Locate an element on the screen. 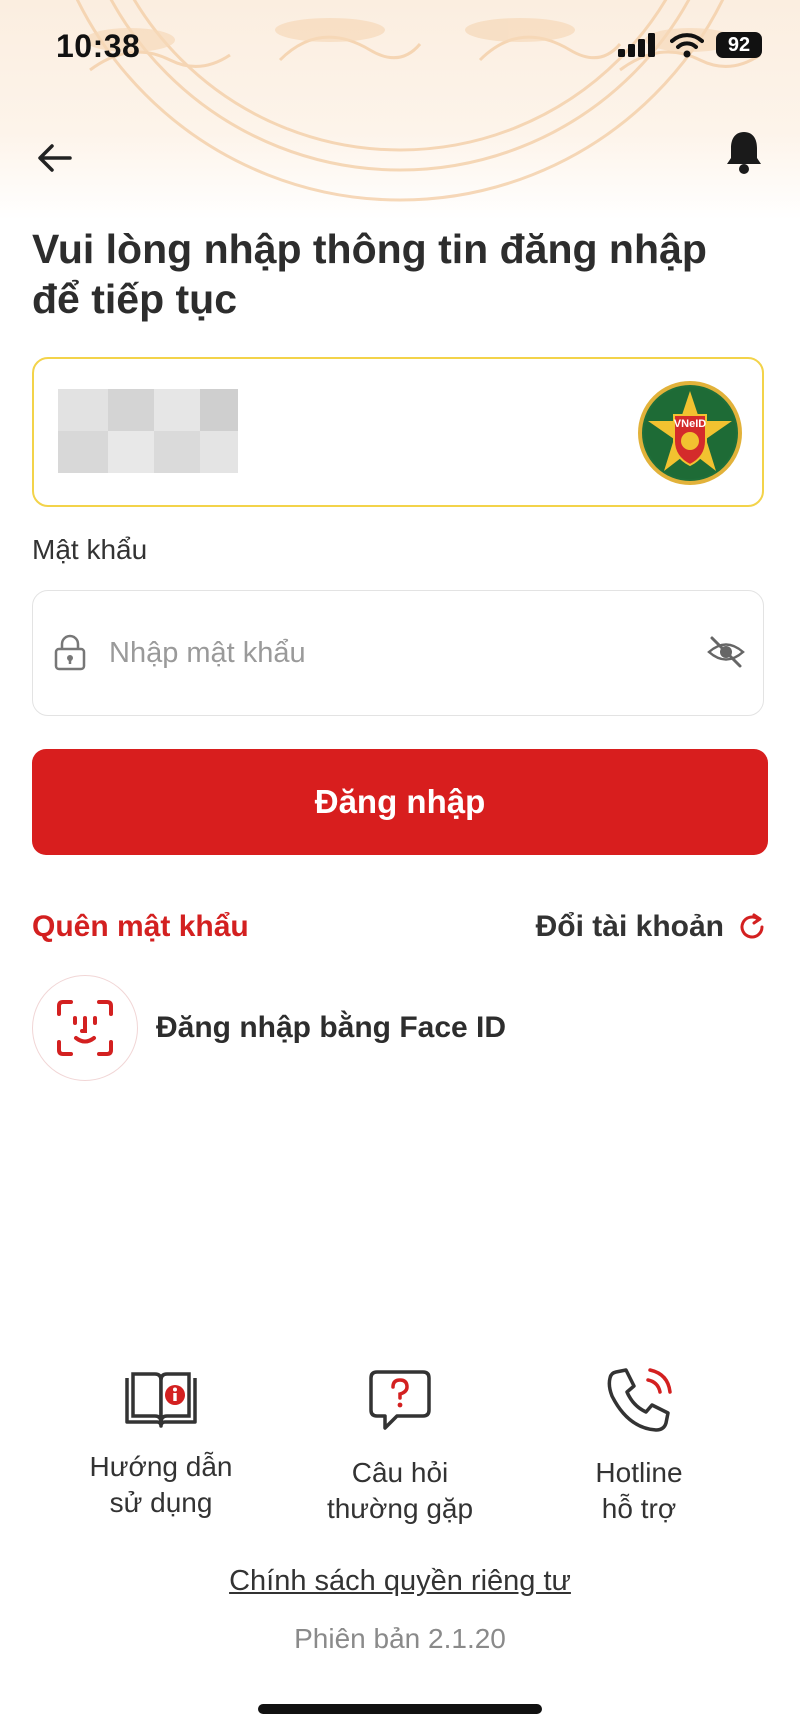  wifi-icon is located at coordinates (687, 45).